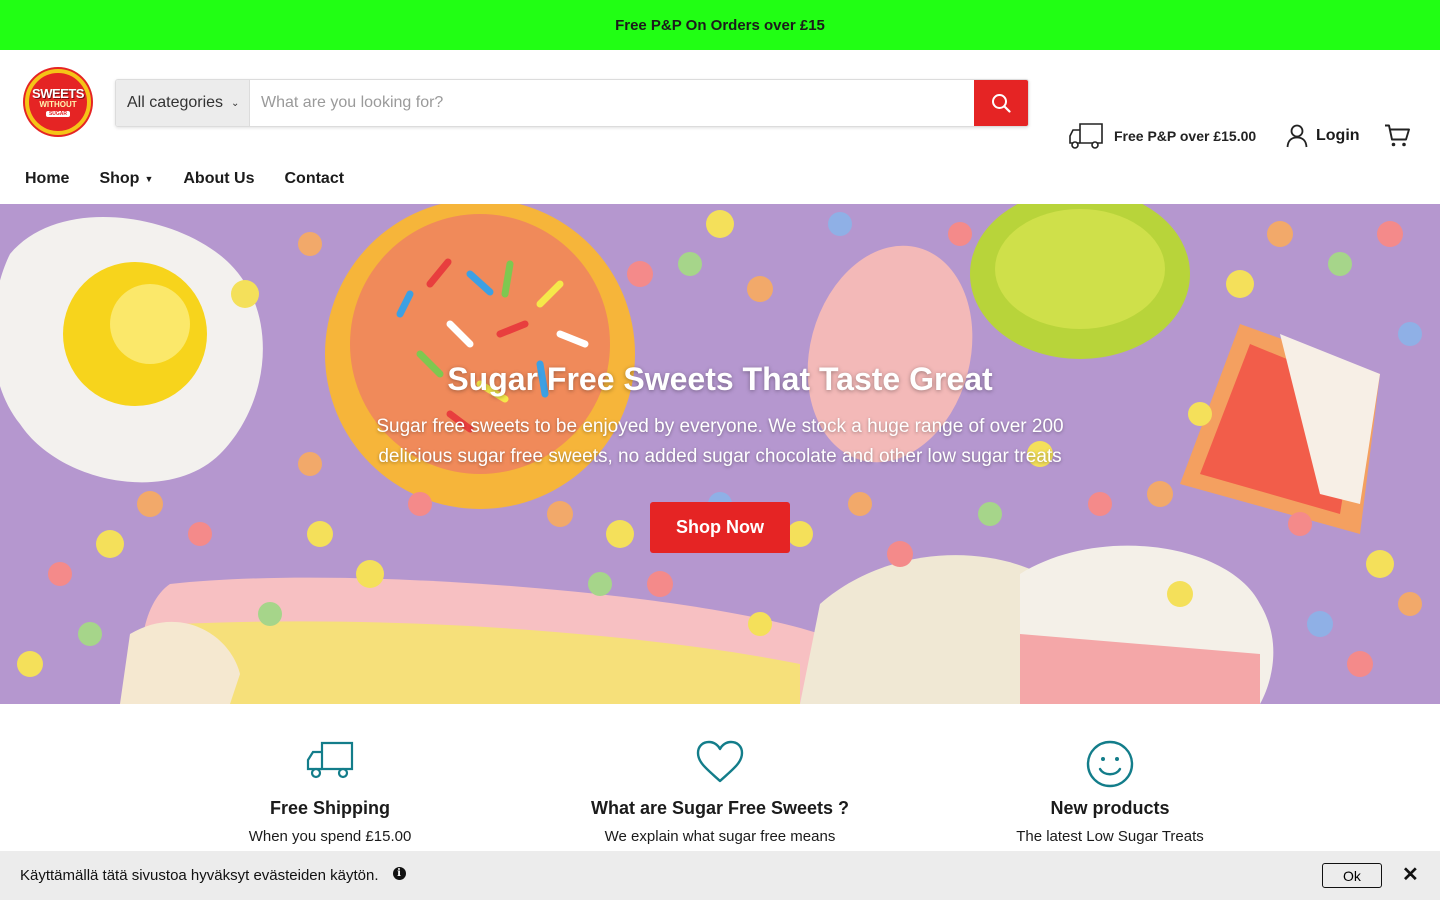  I want to click on feature-subtitle: When you spend £15.00, so click(330, 836).